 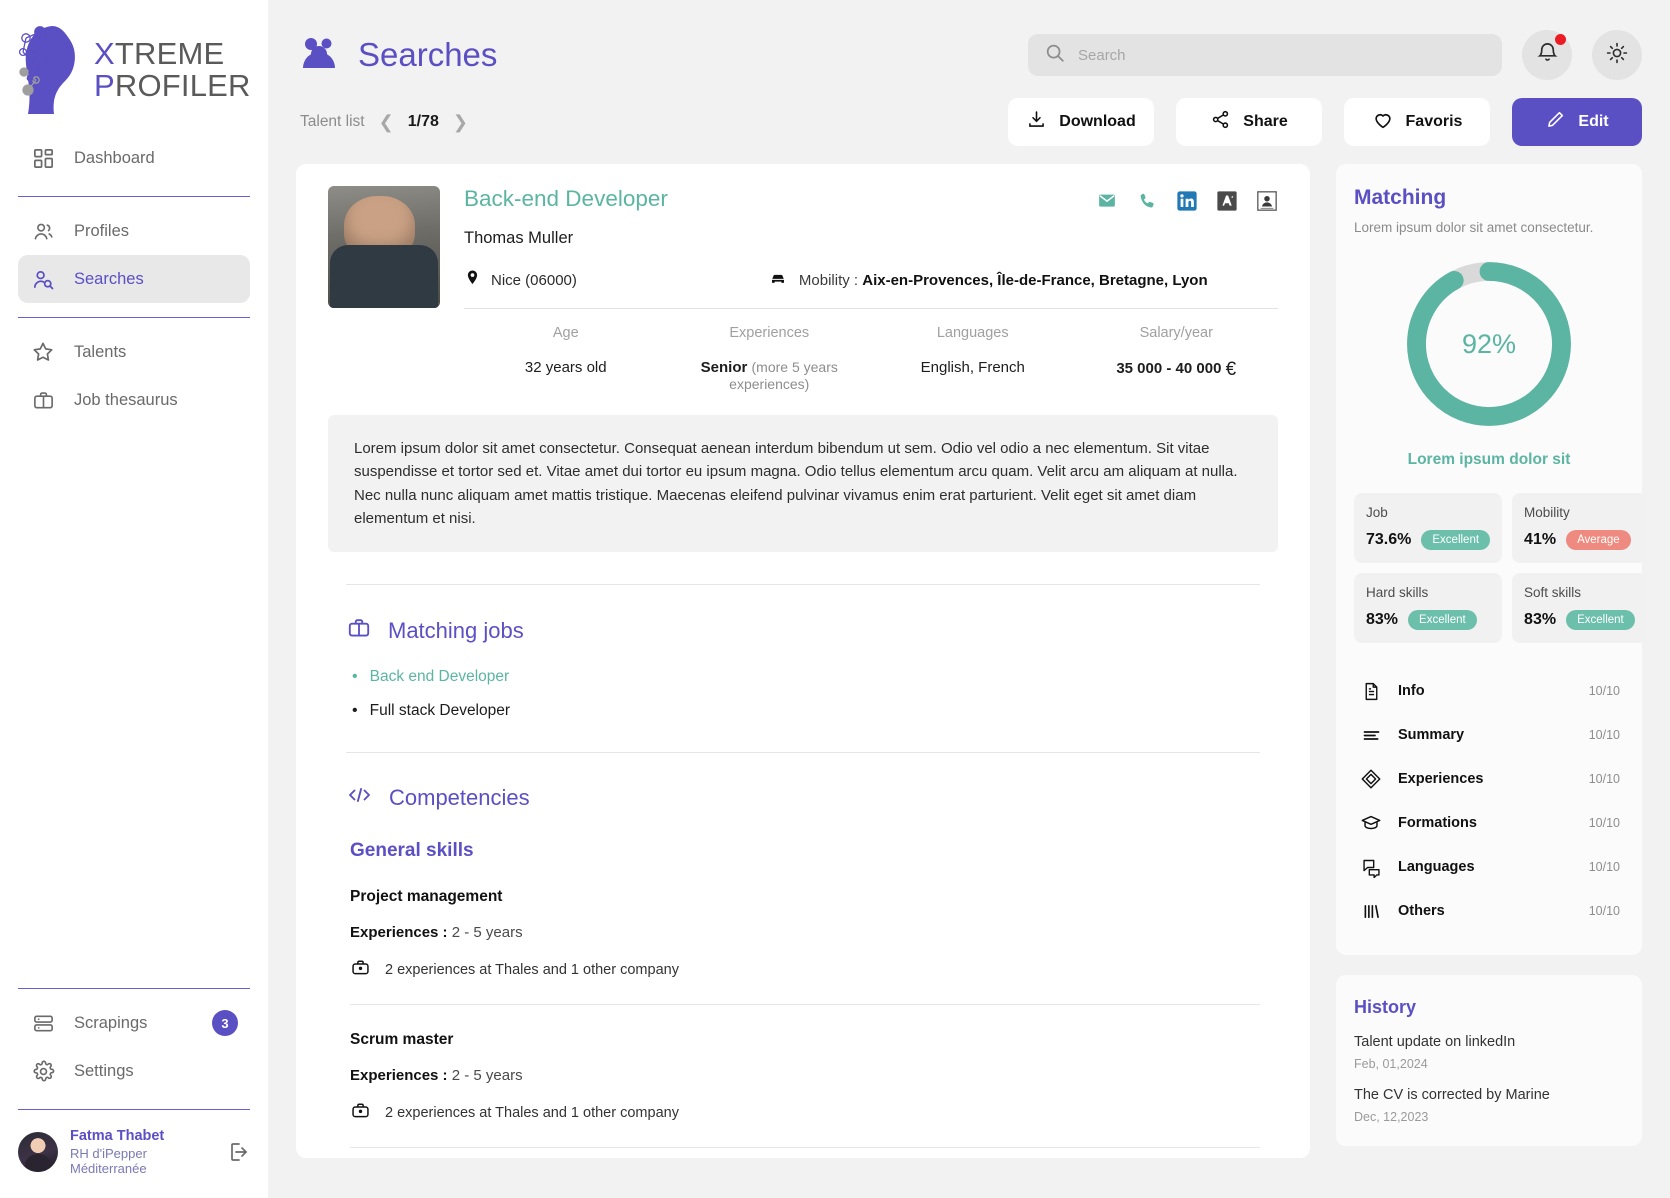 I want to click on sidebar-item-searches: Searches, so click(x=134, y=279).